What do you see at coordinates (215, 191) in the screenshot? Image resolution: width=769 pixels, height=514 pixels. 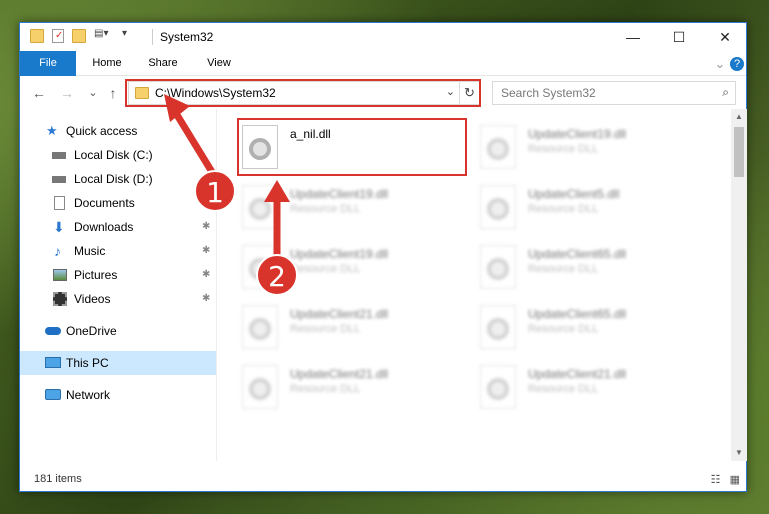 I see `step-1-marker: 1` at bounding box center [215, 191].